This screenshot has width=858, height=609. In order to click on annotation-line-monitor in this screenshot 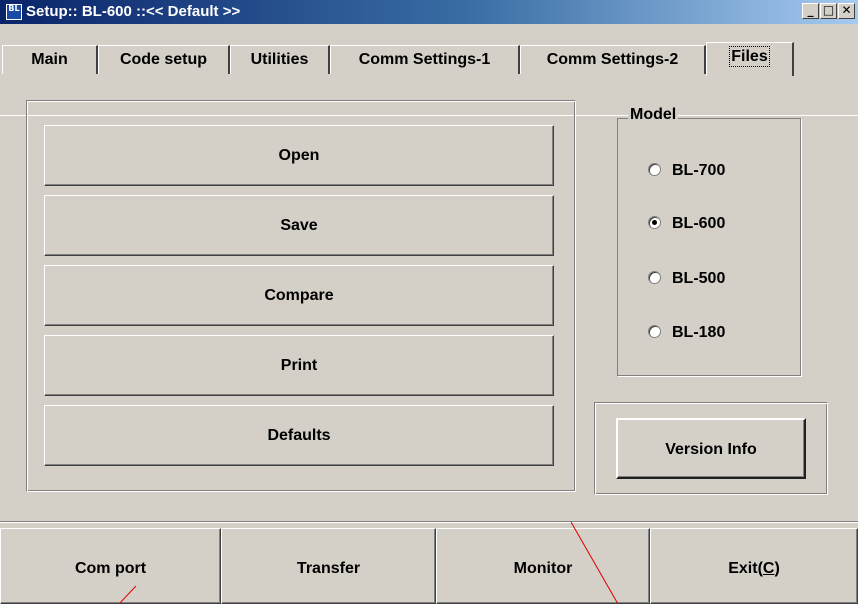, I will do `click(594, 562)`.